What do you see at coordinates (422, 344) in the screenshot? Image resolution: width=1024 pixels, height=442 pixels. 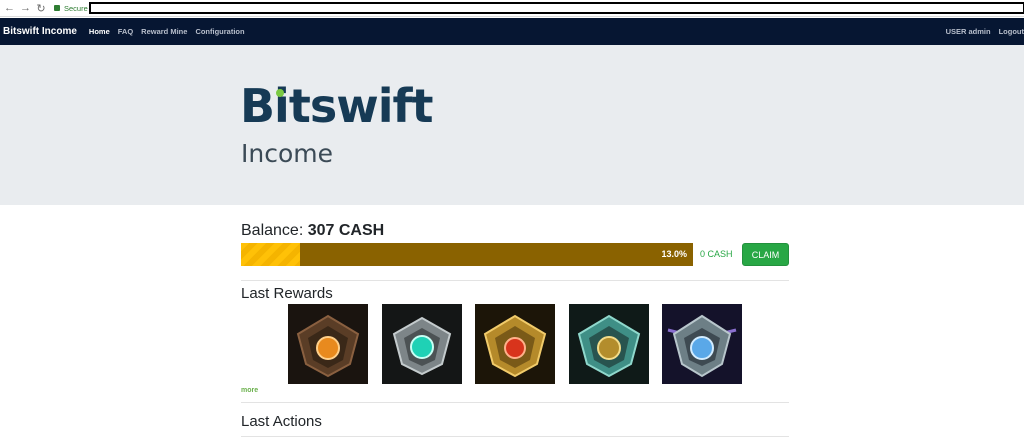 I see `silver-emblem-icon` at bounding box center [422, 344].